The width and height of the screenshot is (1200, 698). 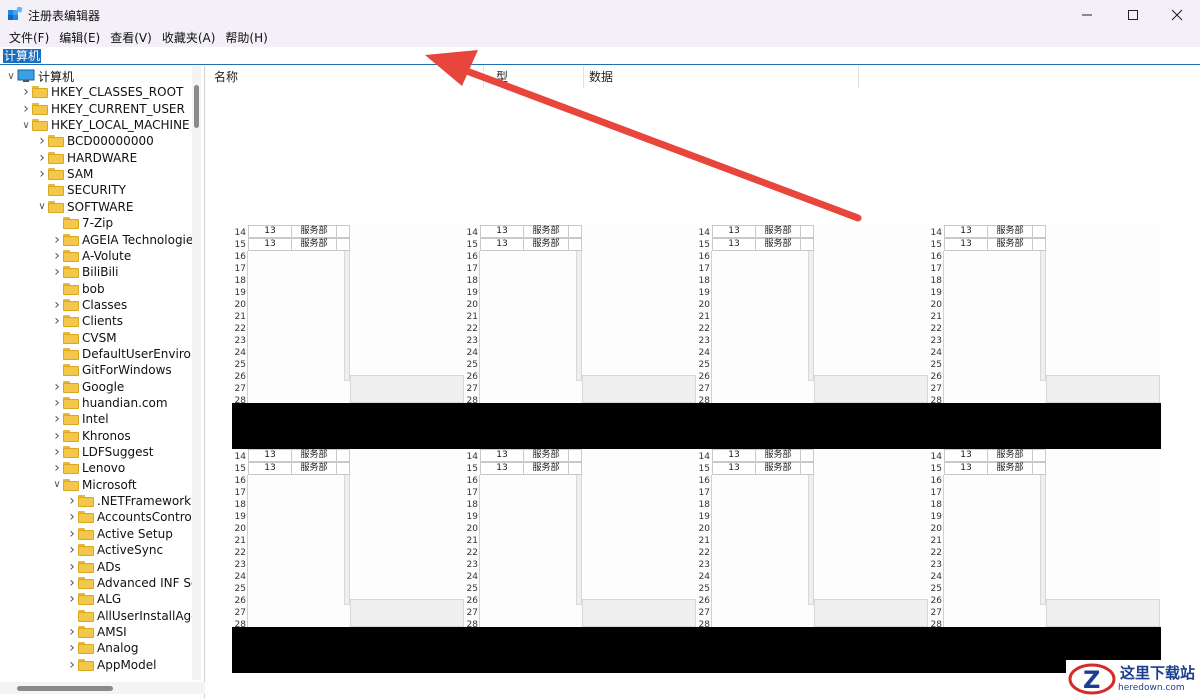 What do you see at coordinates (704, 399) in the screenshot?
I see `sheet-row-number: 28` at bounding box center [704, 399].